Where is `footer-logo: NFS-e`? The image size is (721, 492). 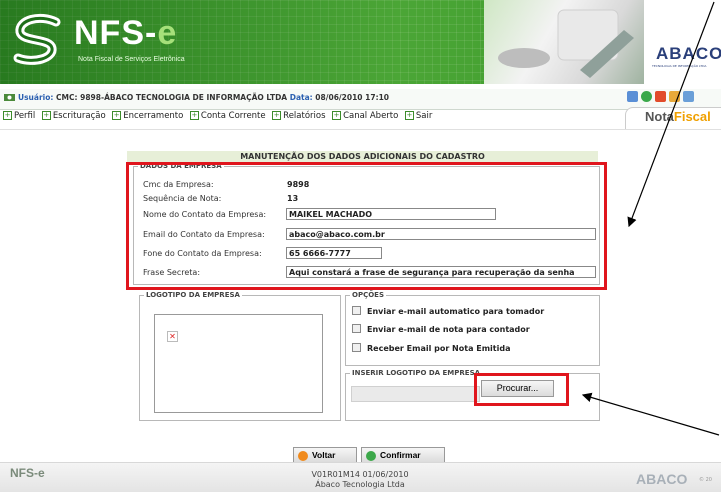 footer-logo: NFS-e is located at coordinates (27, 473).